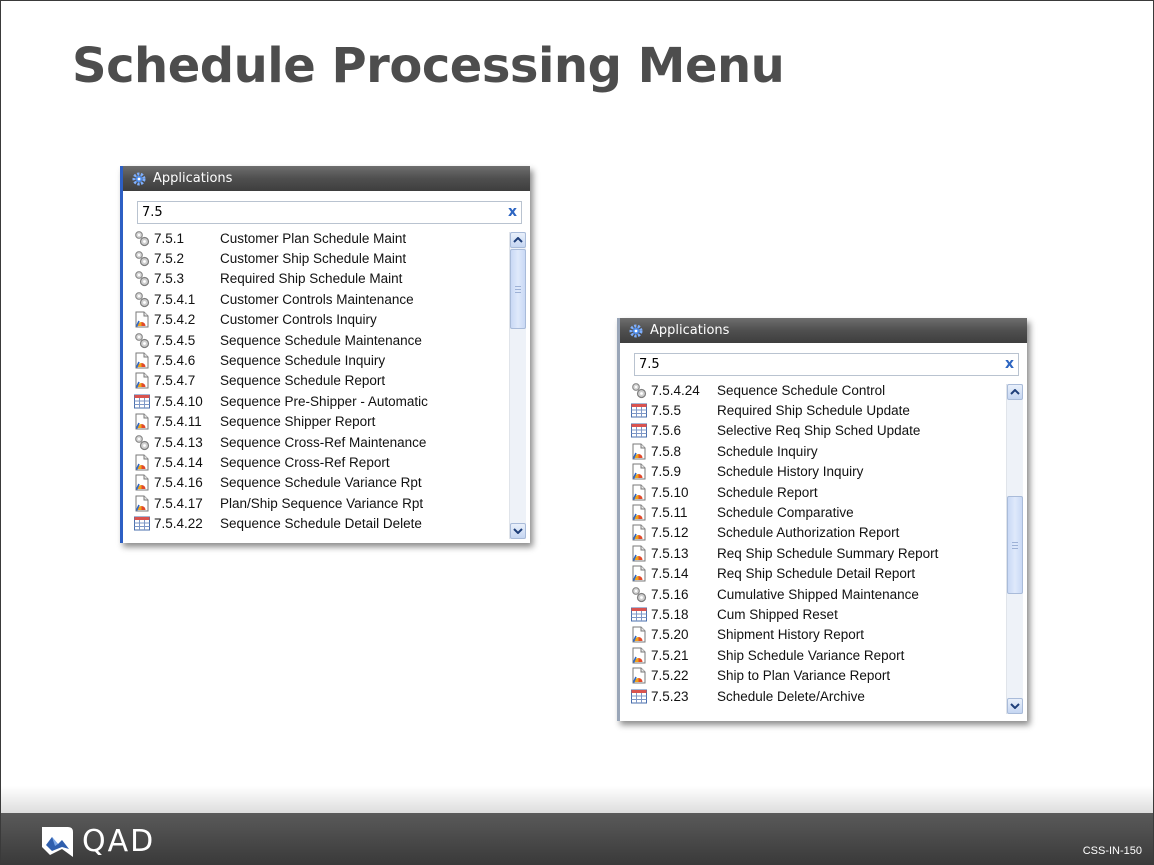  Describe the element at coordinates (828, 492) in the screenshot. I see `menu-item: 7.5.10 Schedule Report` at that location.